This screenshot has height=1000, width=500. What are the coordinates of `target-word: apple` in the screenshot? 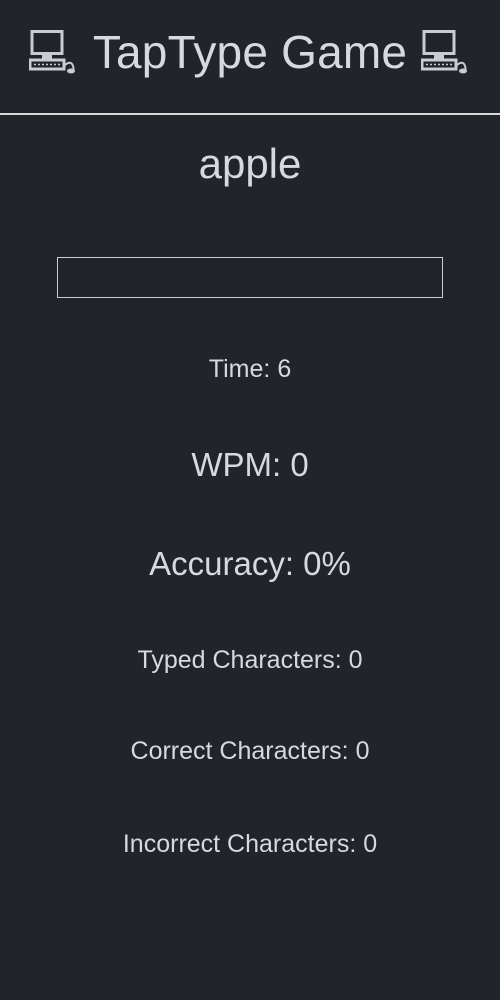 It's located at (250, 163).